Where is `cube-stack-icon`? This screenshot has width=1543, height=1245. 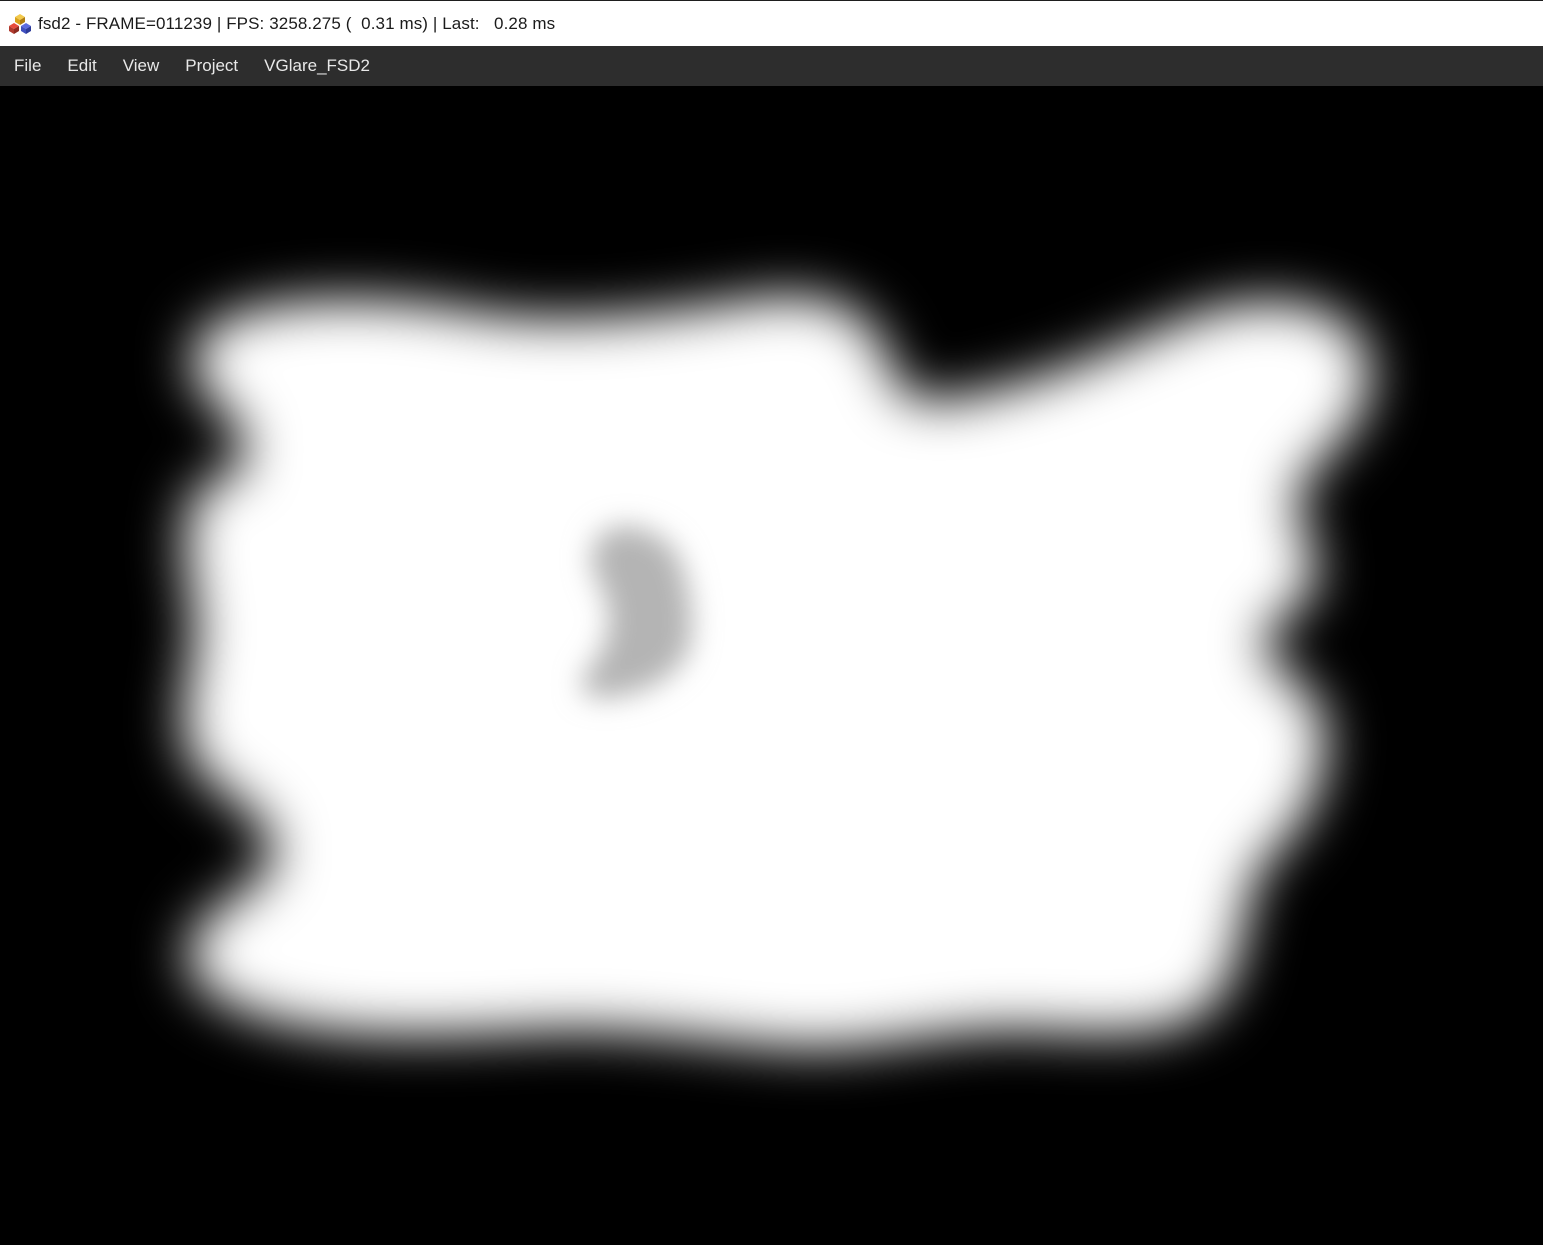
cube-stack-icon is located at coordinates (20, 24).